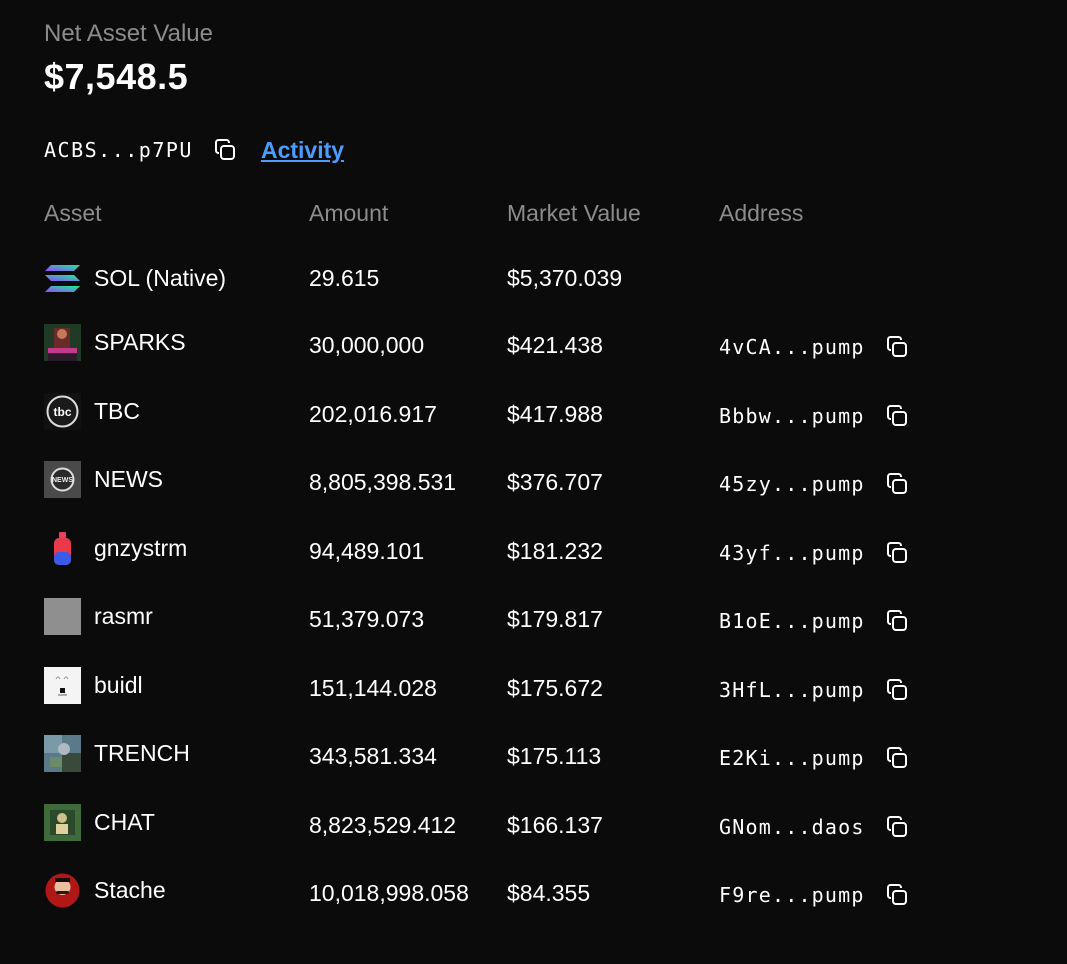  Describe the element at coordinates (302, 150) in the screenshot. I see `activity-link: Activity` at that location.